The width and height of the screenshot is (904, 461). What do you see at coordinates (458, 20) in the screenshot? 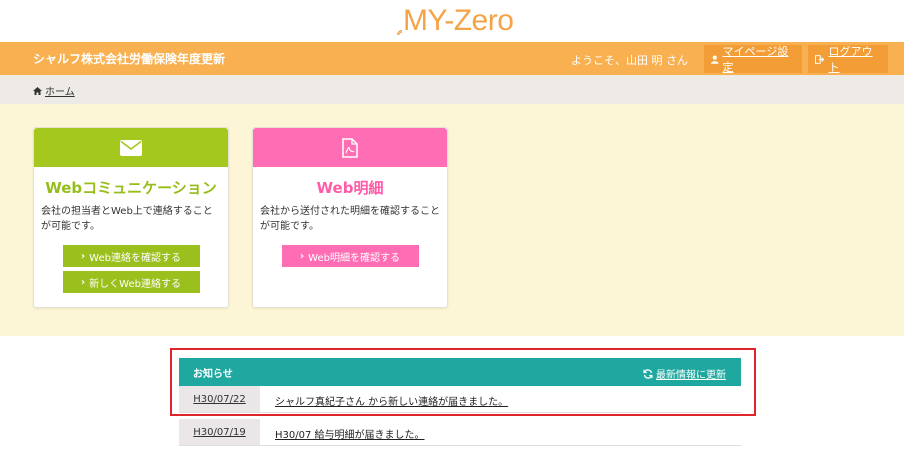
I see `logo-text: MY-Zero` at bounding box center [458, 20].